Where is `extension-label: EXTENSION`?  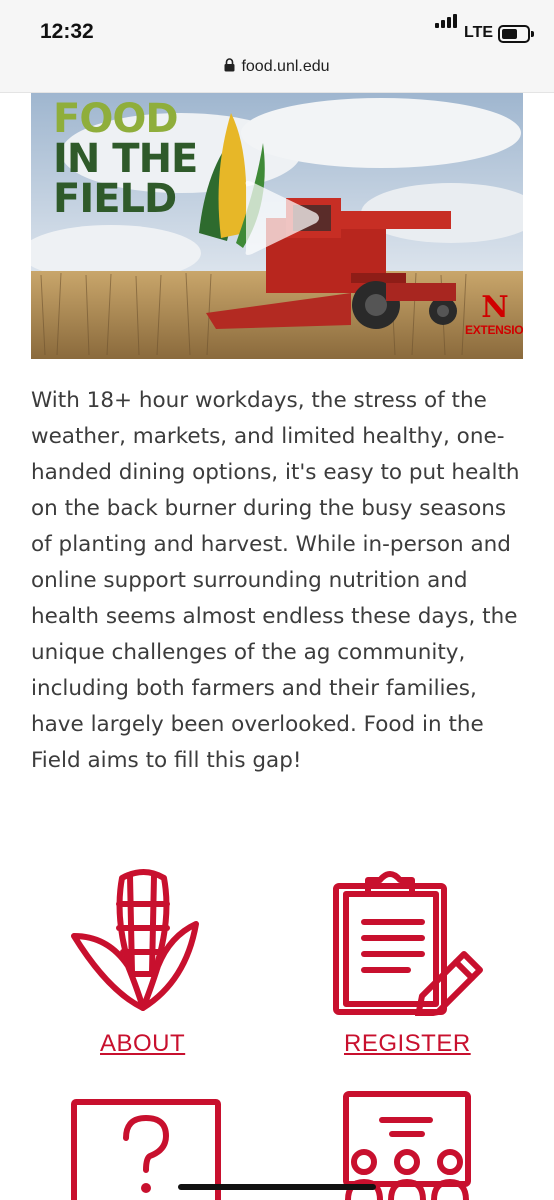
extension-label: EXTENSION is located at coordinates (494, 330).